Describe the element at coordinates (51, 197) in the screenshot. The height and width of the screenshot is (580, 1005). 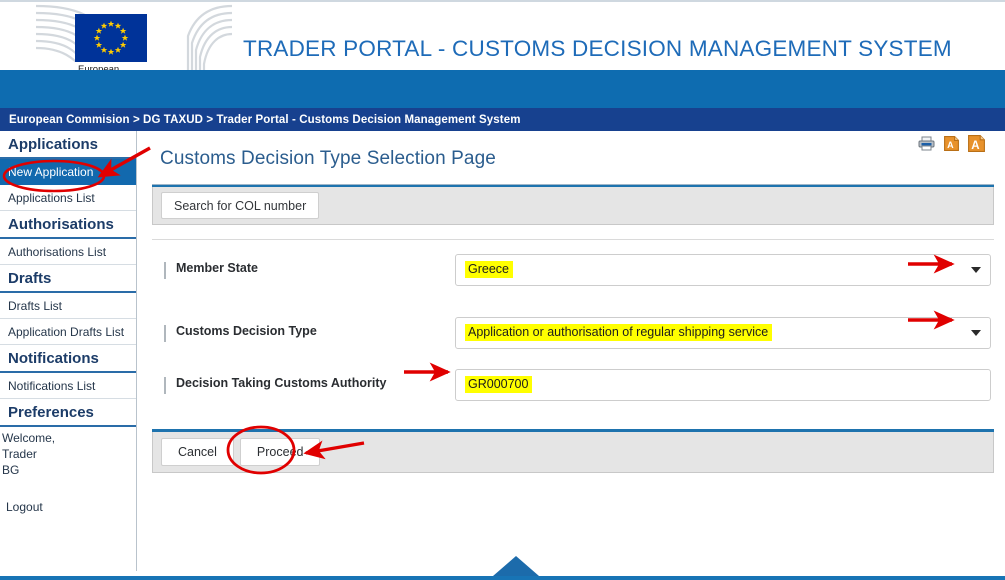
I see `sidebar-item-label: Applications List` at that location.